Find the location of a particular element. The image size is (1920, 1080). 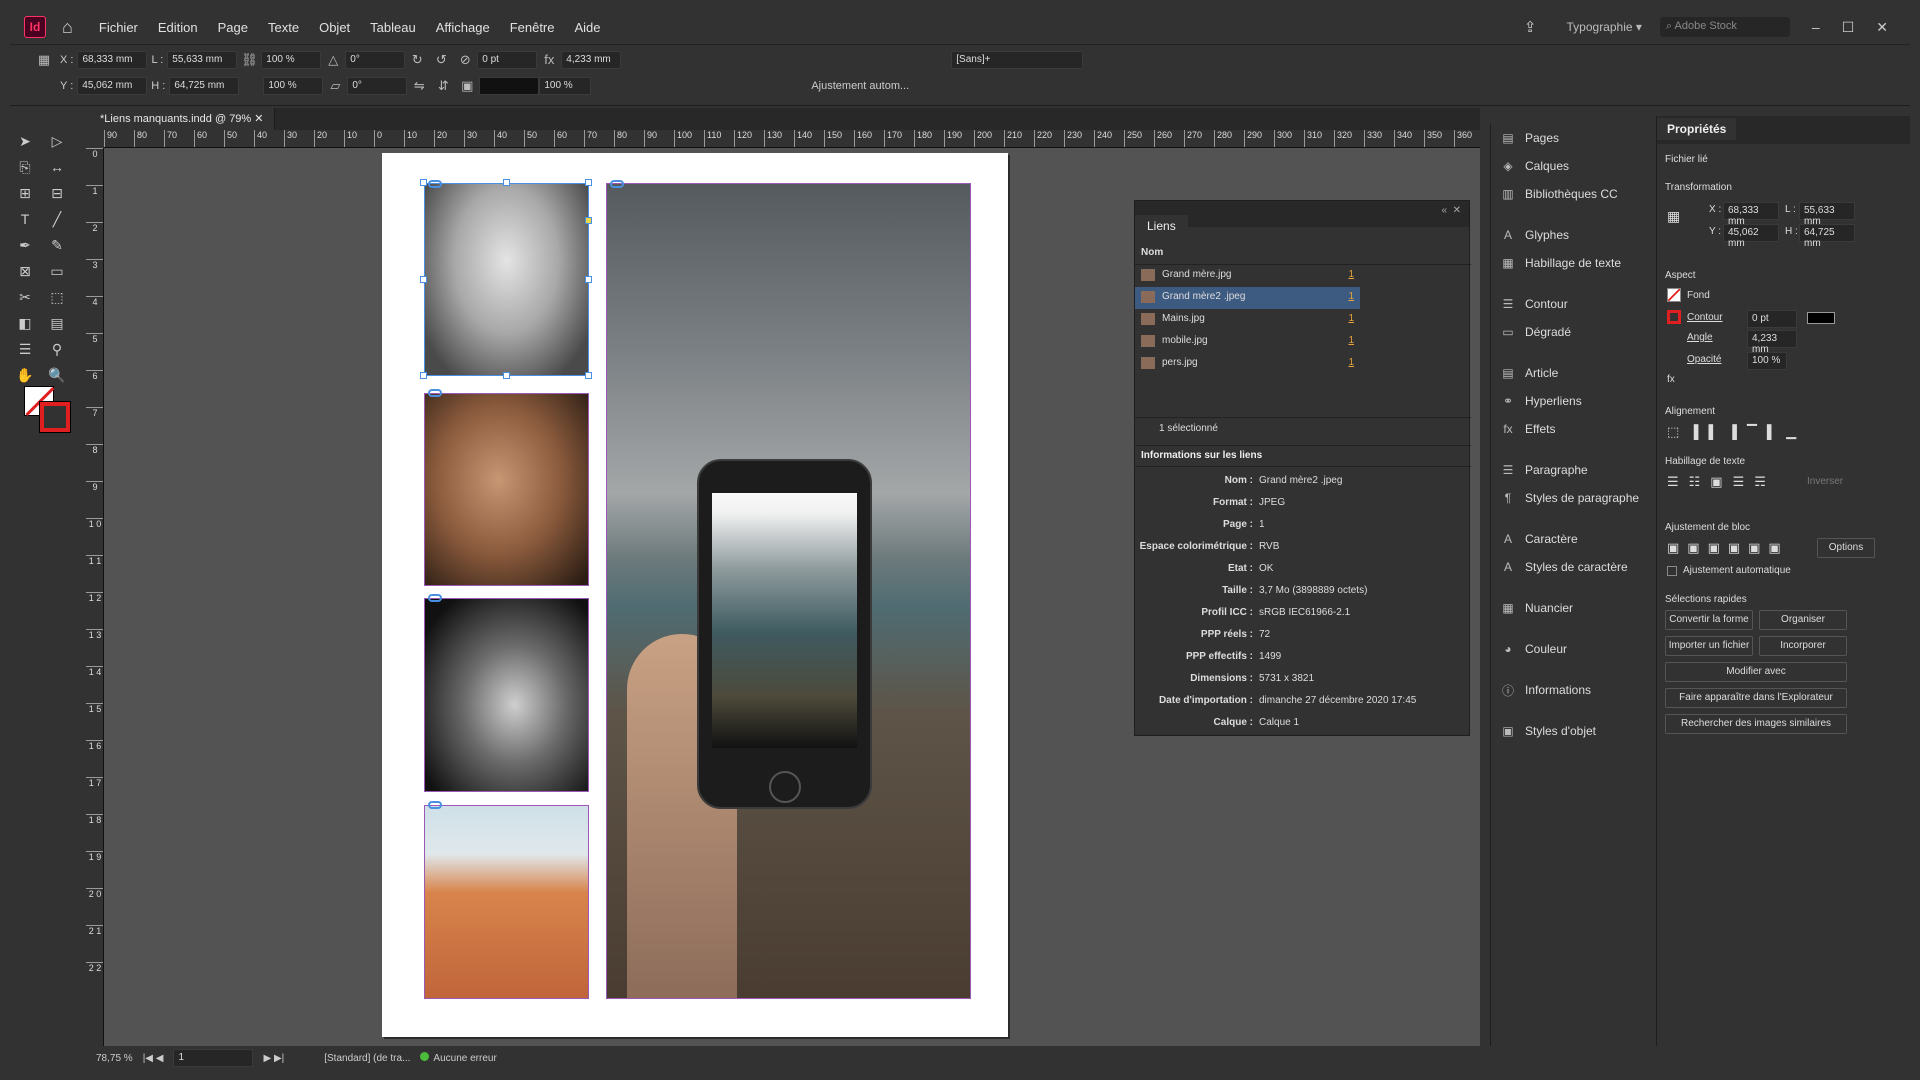

content-collector-icon: ⊞ is located at coordinates (25, 193).